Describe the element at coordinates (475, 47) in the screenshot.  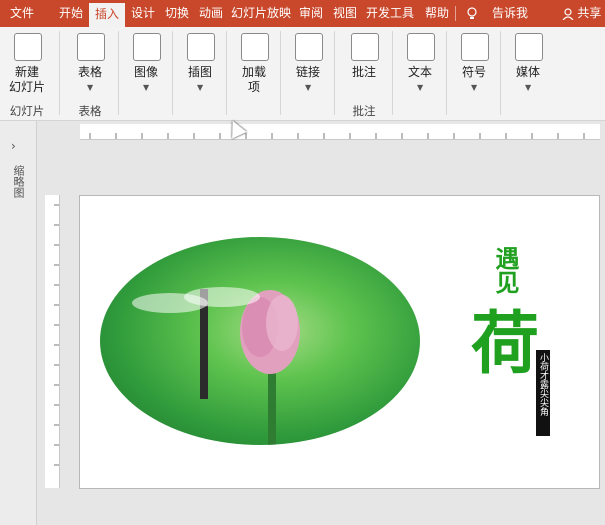
I see `omega-icon` at that location.